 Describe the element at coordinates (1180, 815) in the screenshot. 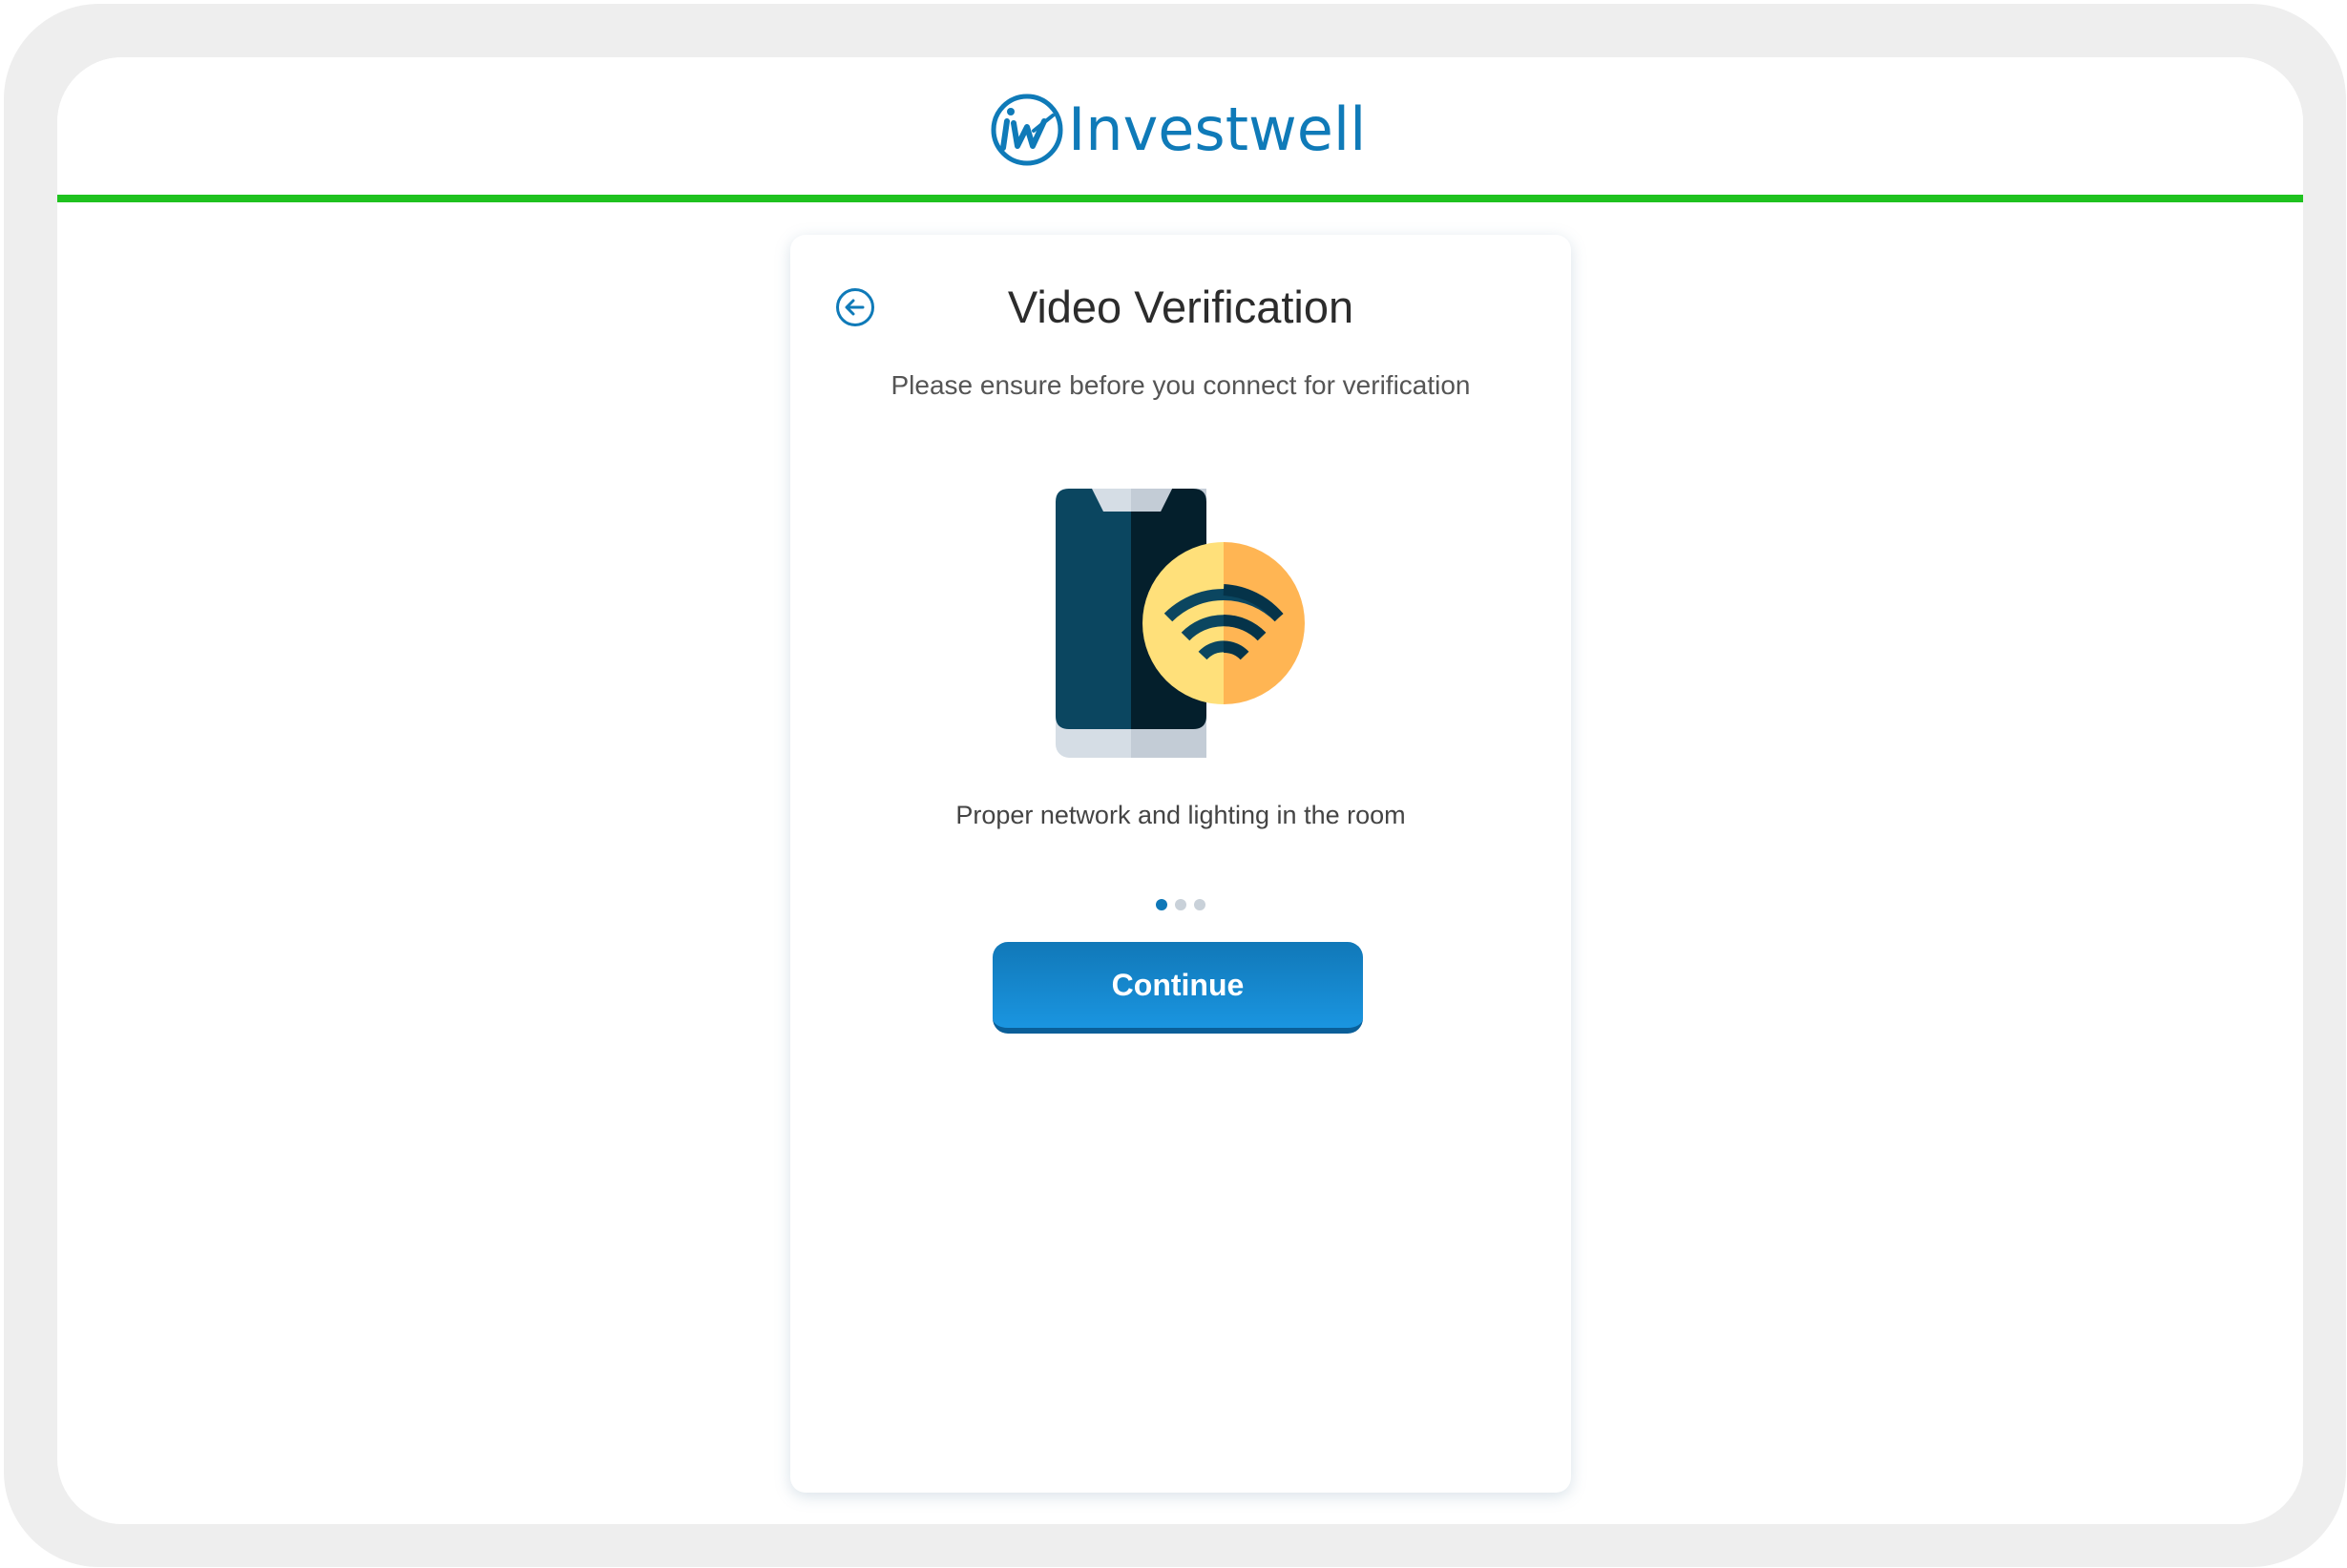

I see `slide-caption: Proper network and lighting in the room` at that location.